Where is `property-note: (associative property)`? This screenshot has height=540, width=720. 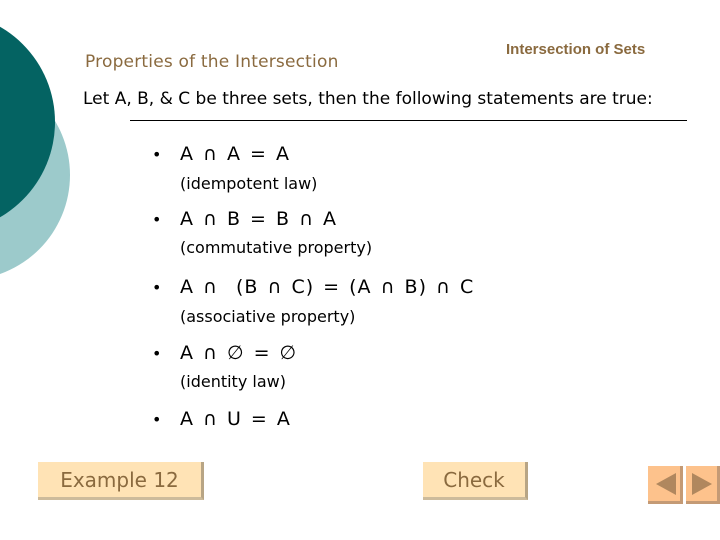 property-note: (associative property) is located at coordinates (268, 316).